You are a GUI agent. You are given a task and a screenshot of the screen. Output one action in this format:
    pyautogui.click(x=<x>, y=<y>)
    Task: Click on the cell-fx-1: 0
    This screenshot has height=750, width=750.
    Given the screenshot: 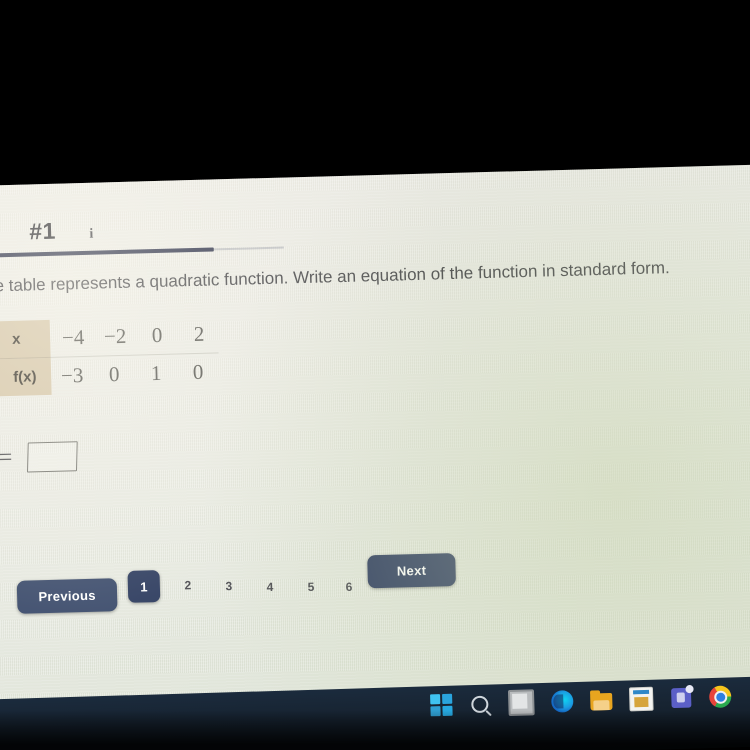 What is the action you would take?
    pyautogui.click(x=114, y=374)
    